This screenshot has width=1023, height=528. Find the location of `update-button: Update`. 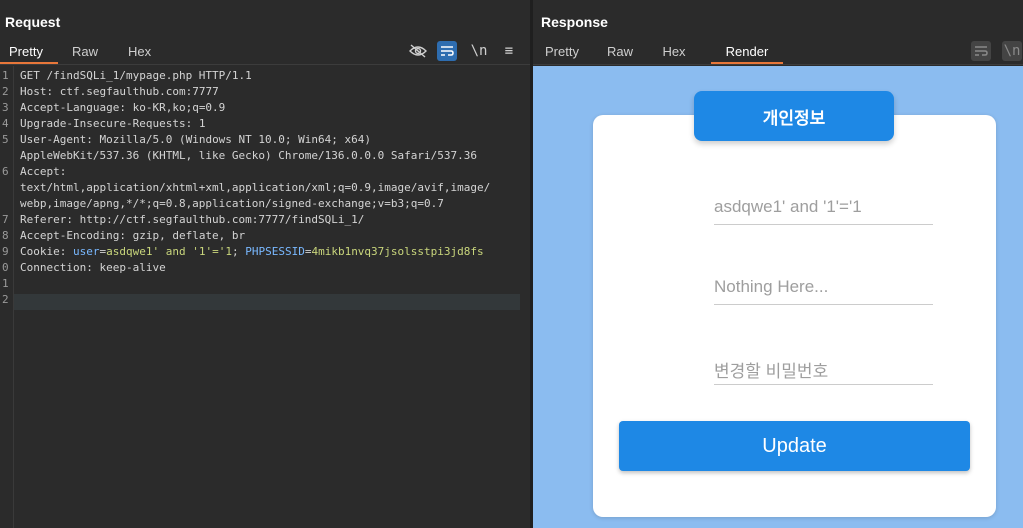

update-button: Update is located at coordinates (794, 446).